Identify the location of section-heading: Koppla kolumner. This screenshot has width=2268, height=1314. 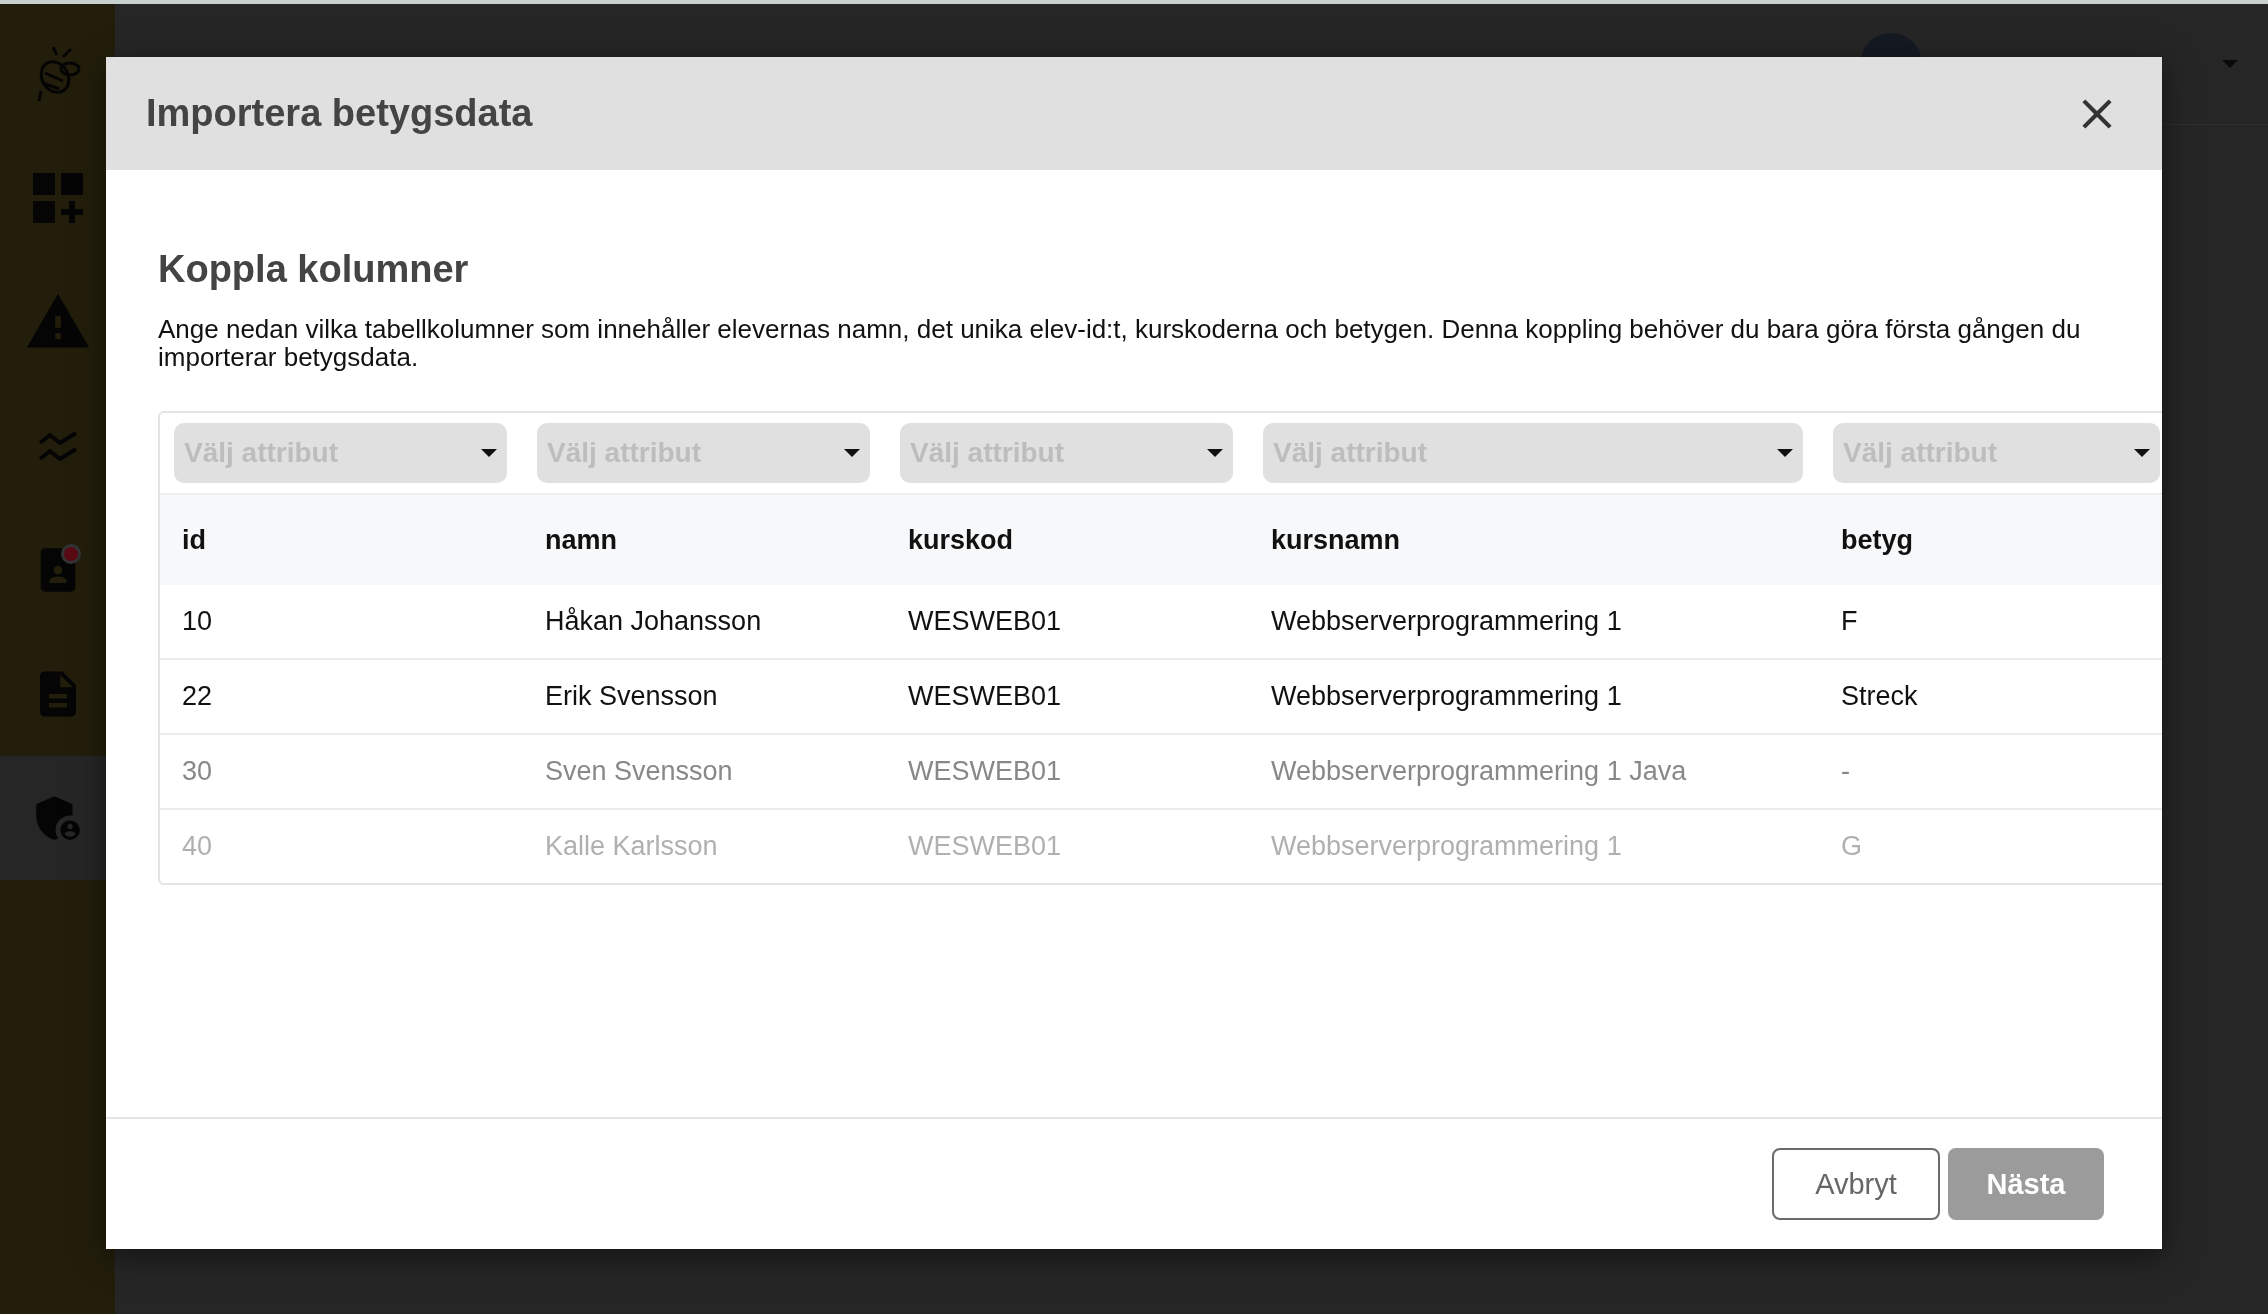
(314, 269).